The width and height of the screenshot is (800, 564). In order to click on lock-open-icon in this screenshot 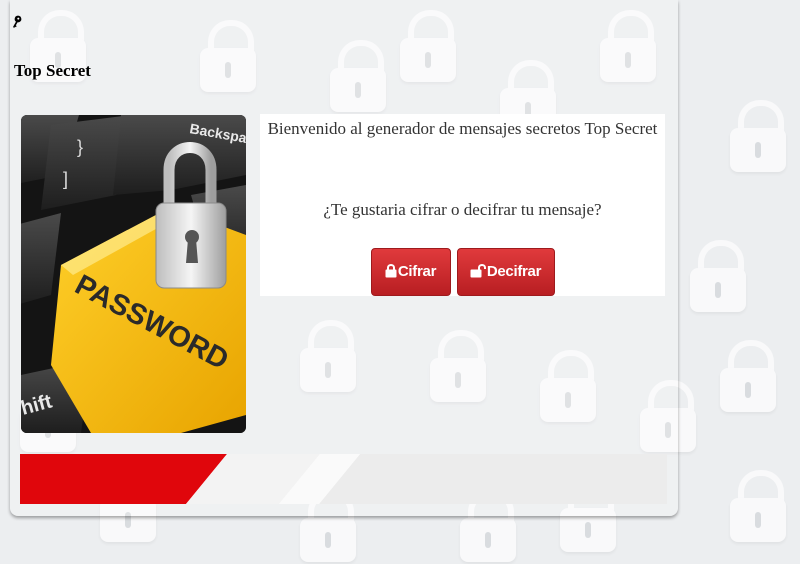, I will do `click(478, 271)`.